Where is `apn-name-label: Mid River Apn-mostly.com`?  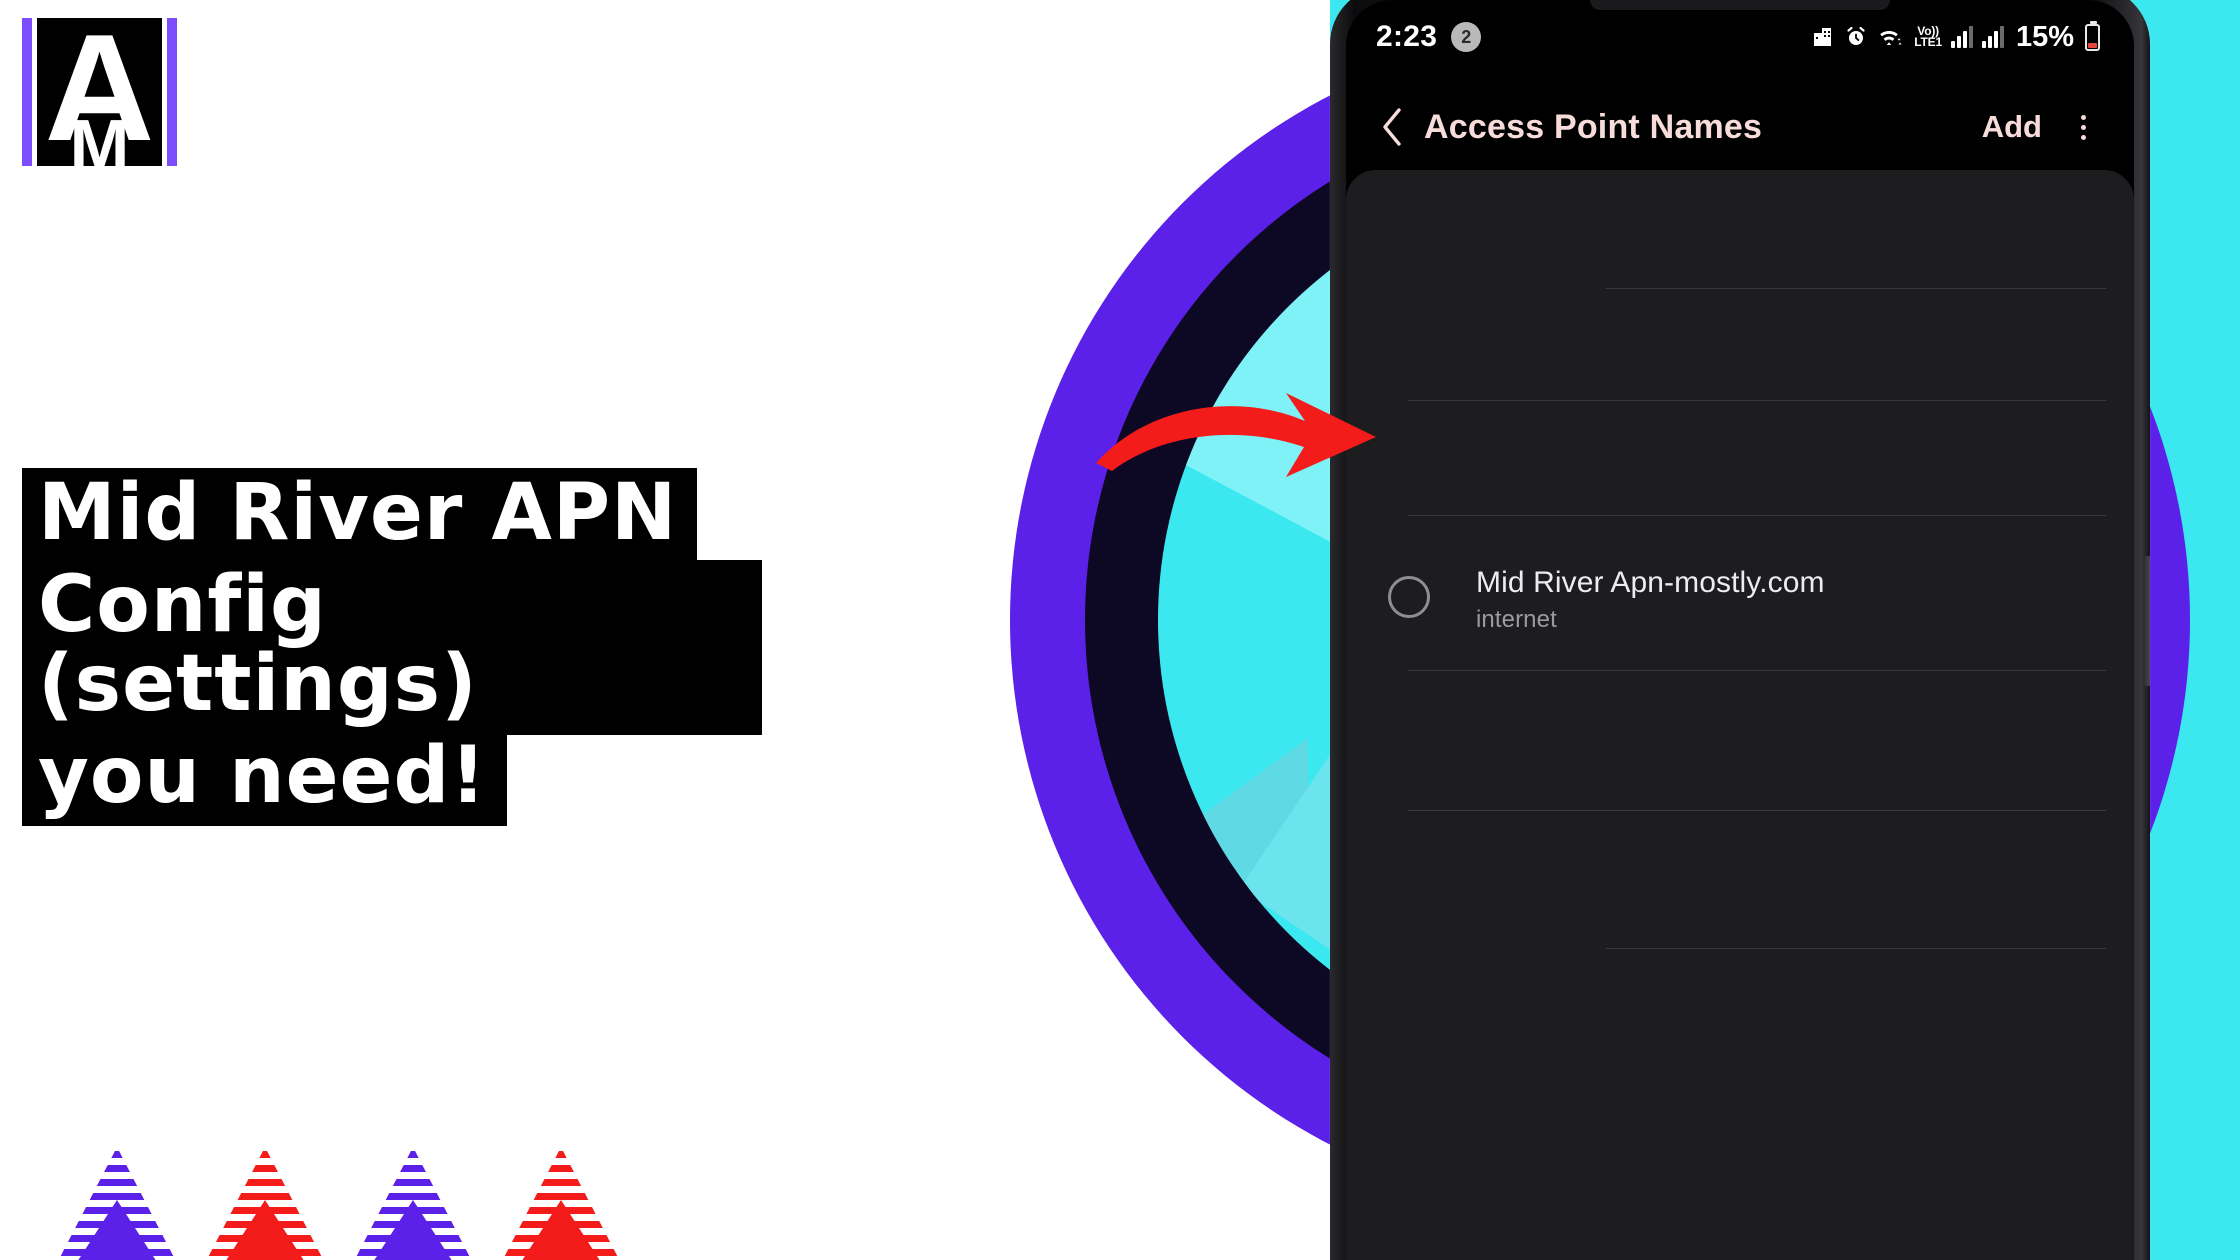
apn-name-label: Mid River Apn-mostly.com is located at coordinates (1650, 582).